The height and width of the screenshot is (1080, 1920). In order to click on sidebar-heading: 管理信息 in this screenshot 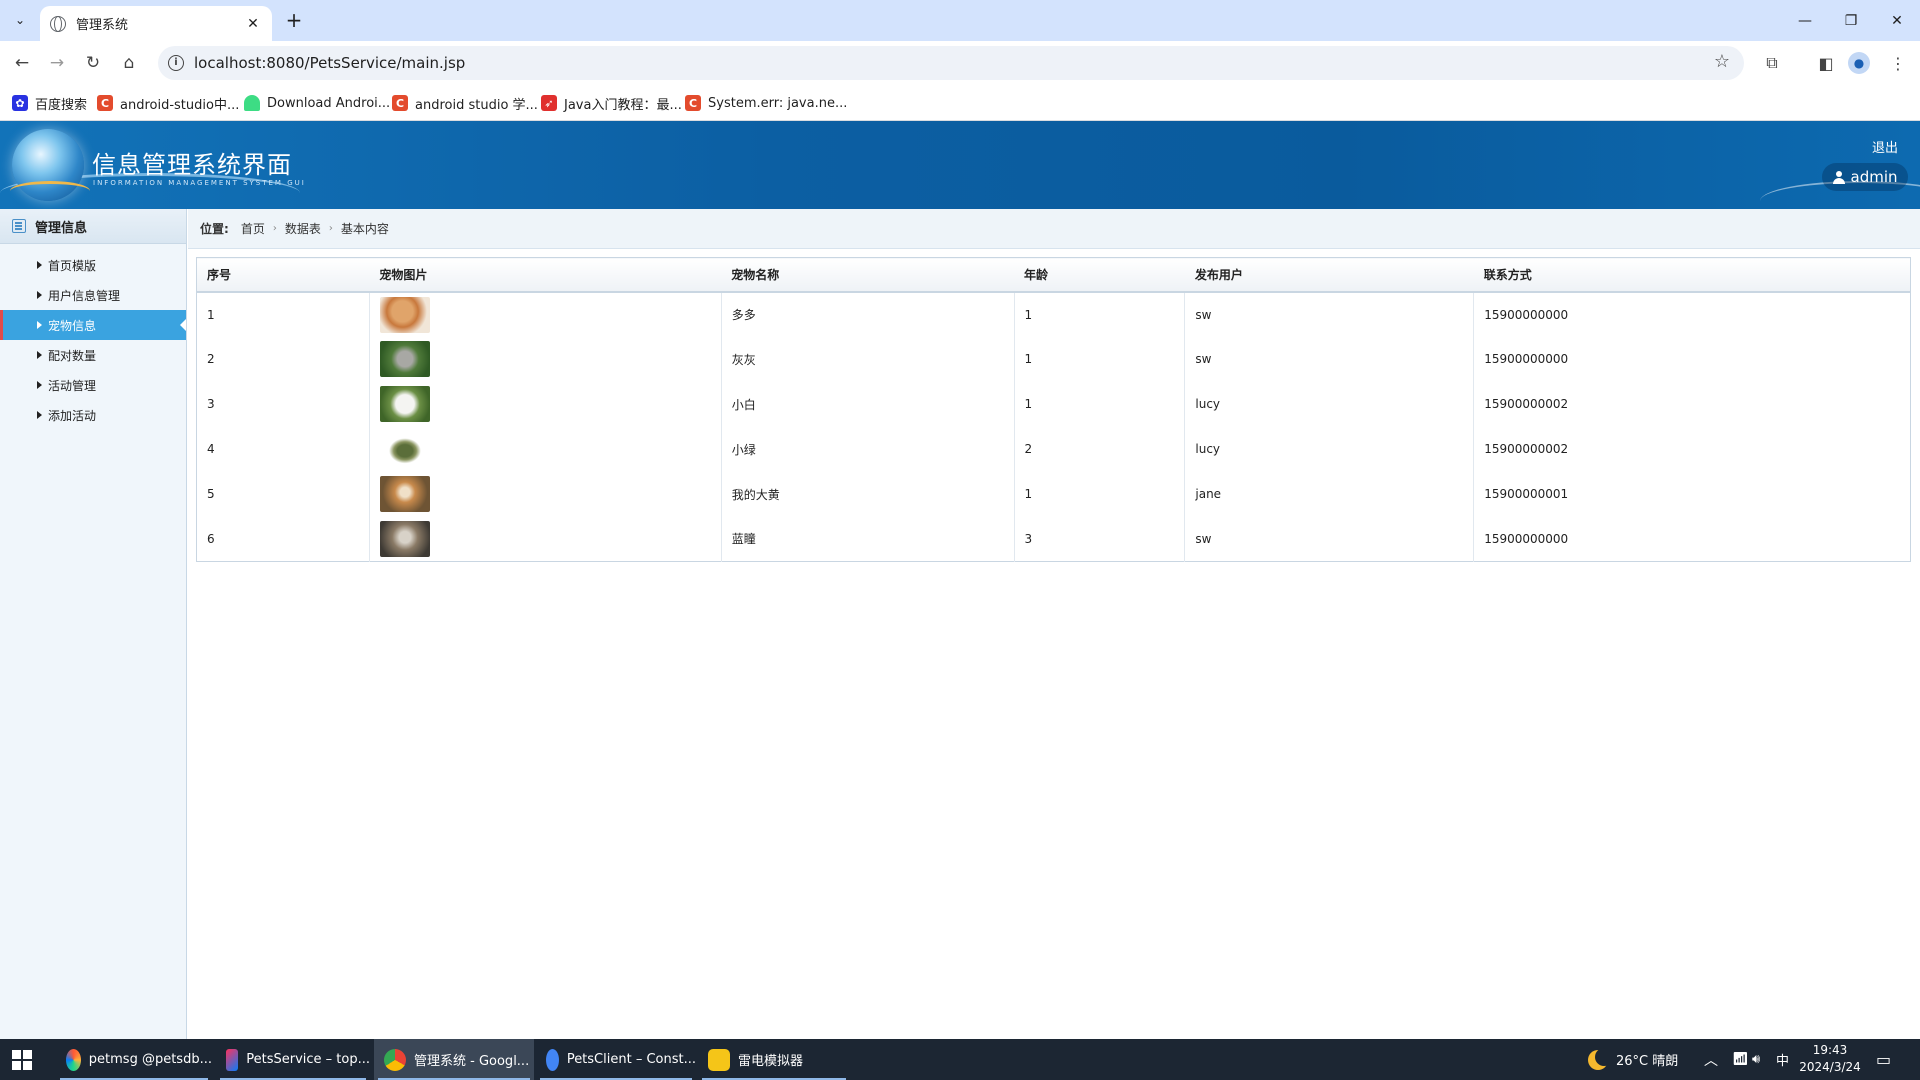, I will do `click(93, 226)`.